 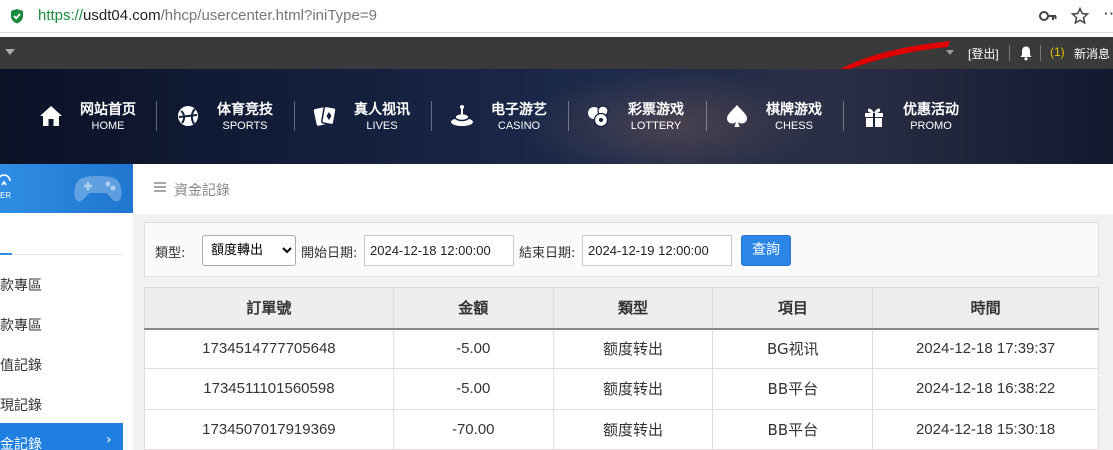 What do you see at coordinates (1080, 16) in the screenshot?
I see `star-icon` at bounding box center [1080, 16].